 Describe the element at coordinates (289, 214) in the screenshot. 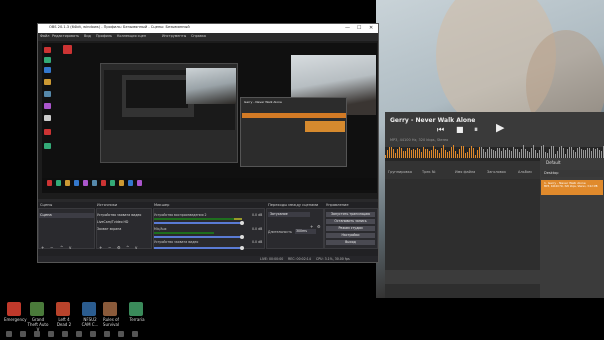

I see `transition-type-select: Затухание` at that location.